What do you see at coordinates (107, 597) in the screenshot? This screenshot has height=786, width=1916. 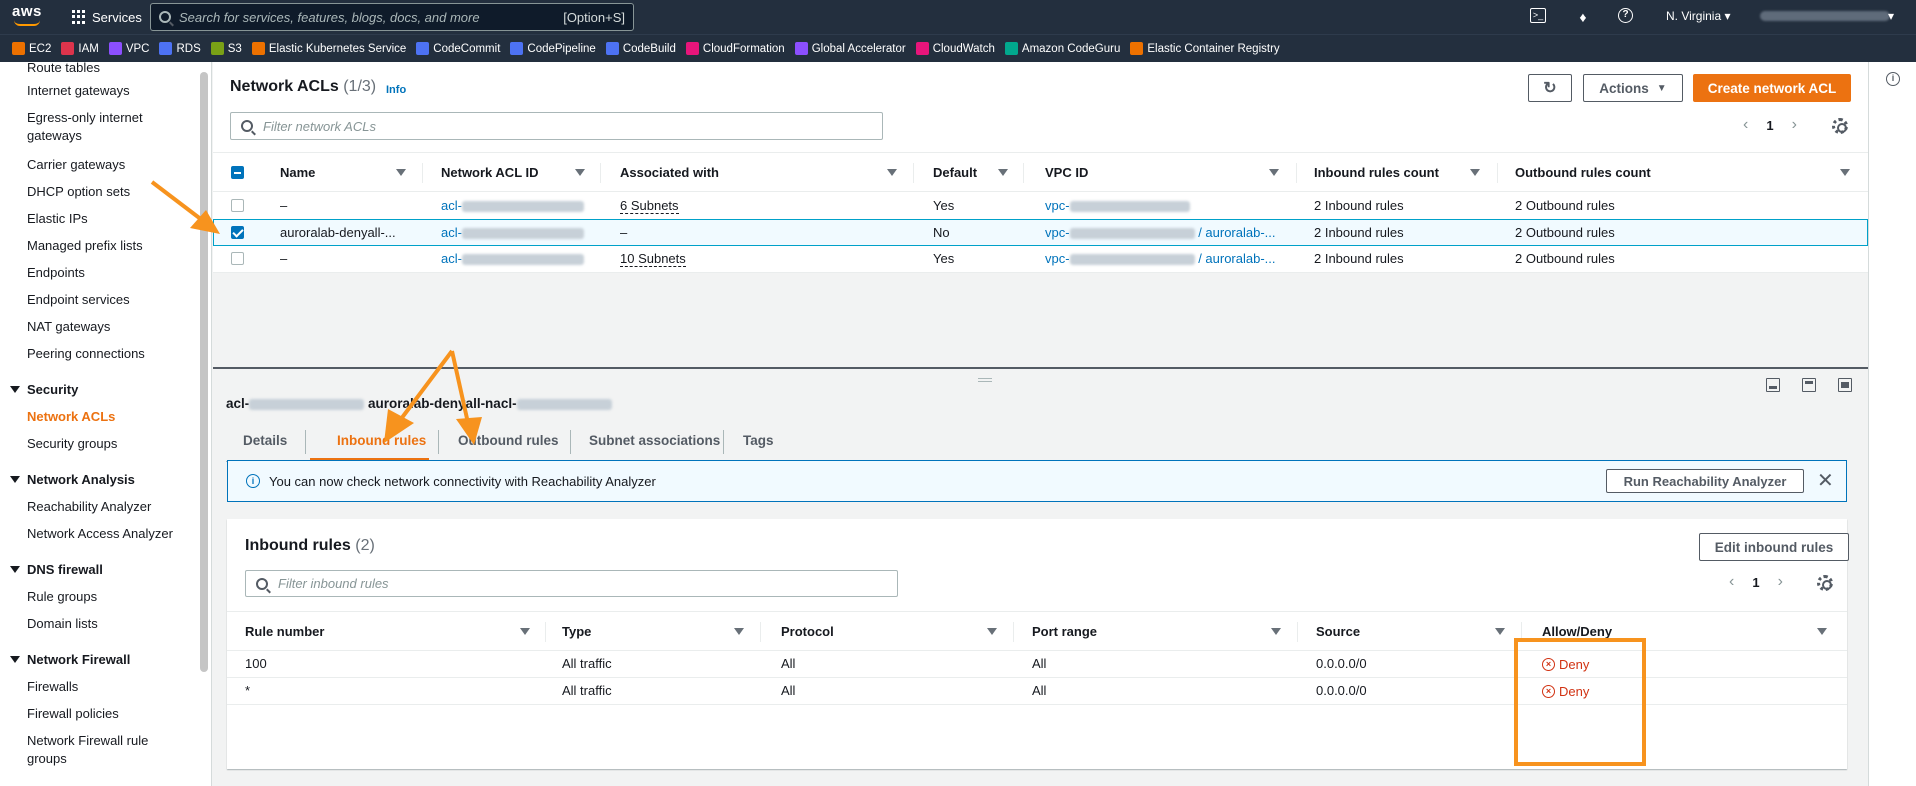 I see `sidebar-item-rule-groups: Rule groups` at bounding box center [107, 597].